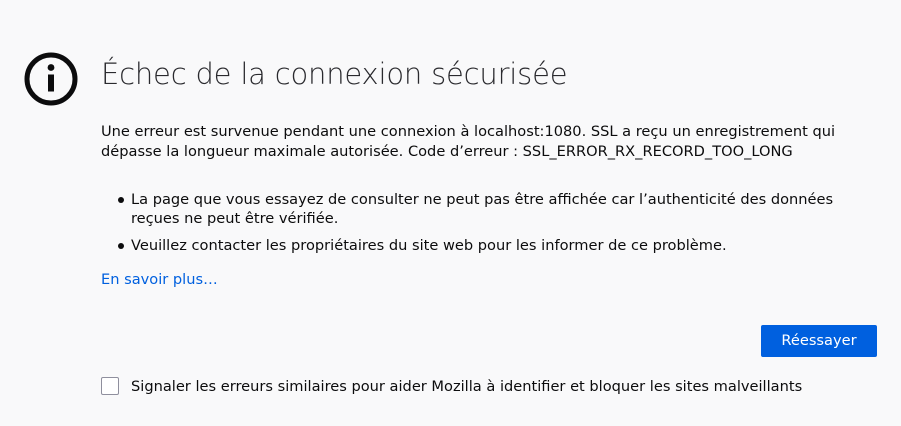 This screenshot has width=901, height=426. I want to click on info-icon, so click(51, 79).